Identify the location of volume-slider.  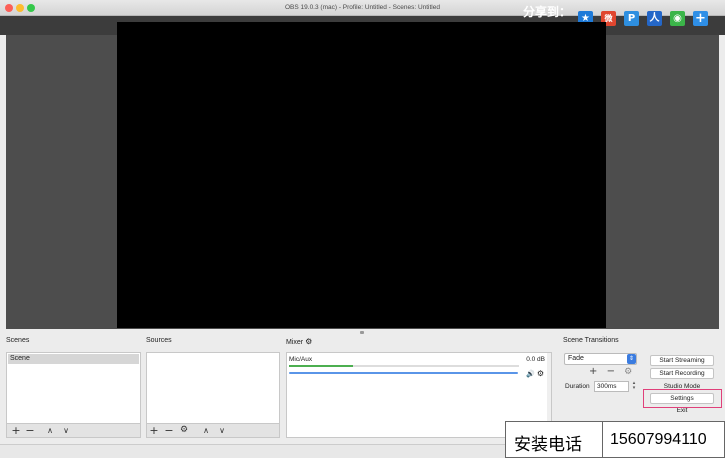
(403, 373).